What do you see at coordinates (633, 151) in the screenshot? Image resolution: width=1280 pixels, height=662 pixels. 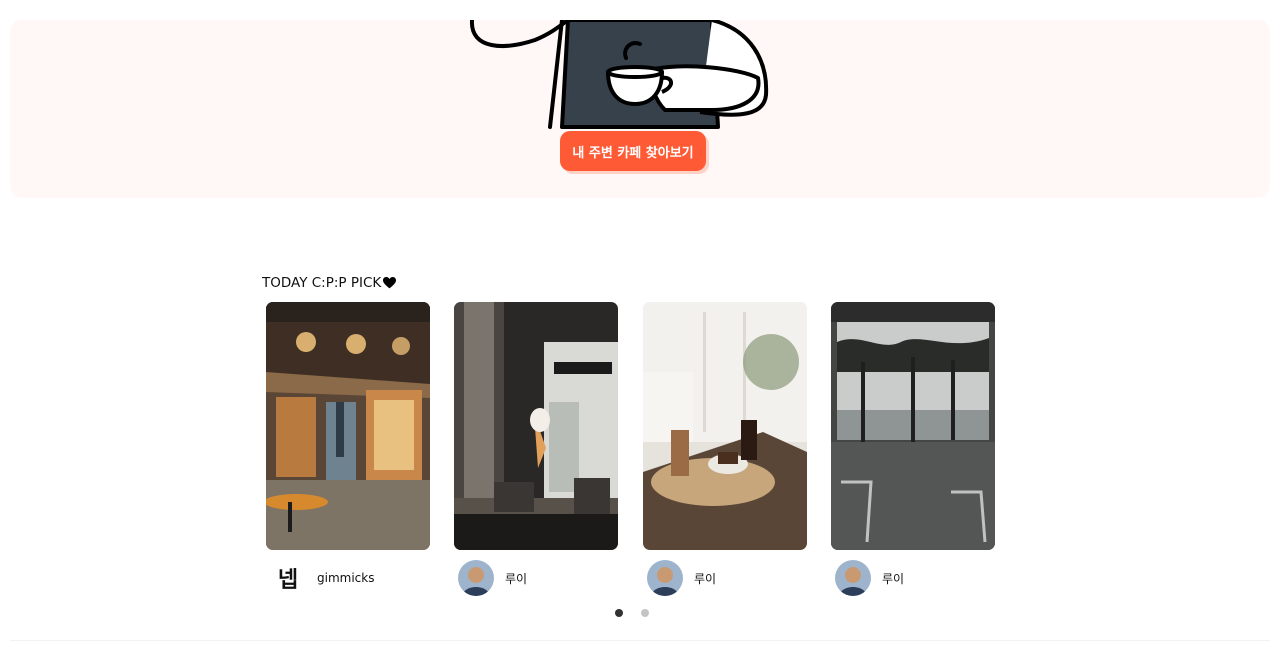 I see `find-nearby-cafe-button: 내 주변 카페 찾아보기` at bounding box center [633, 151].